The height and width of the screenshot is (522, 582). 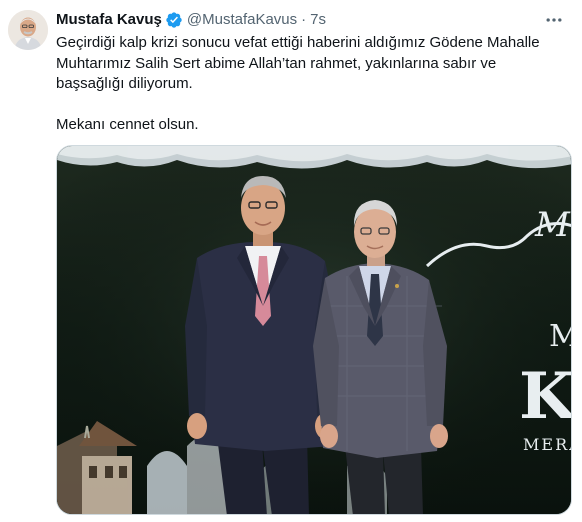 I want to click on backdrop-letters-1: M, so click(x=560, y=336).